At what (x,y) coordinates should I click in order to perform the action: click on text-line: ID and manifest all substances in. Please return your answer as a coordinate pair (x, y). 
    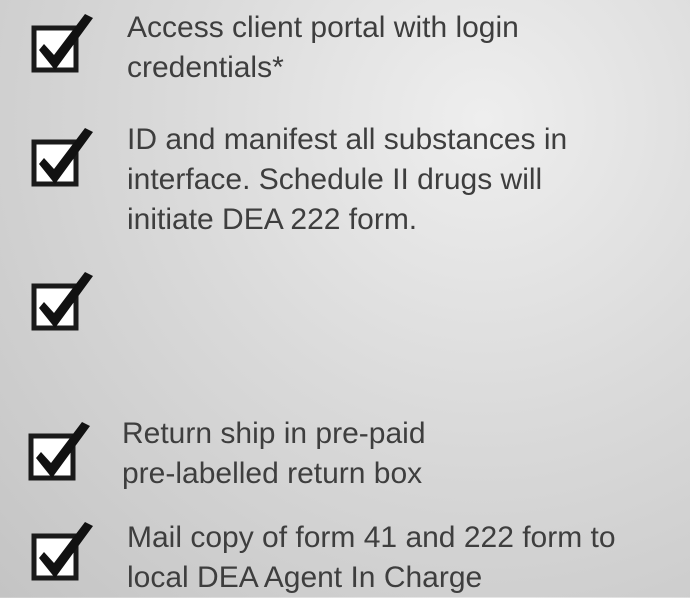
    Looking at the image, I should click on (347, 139).